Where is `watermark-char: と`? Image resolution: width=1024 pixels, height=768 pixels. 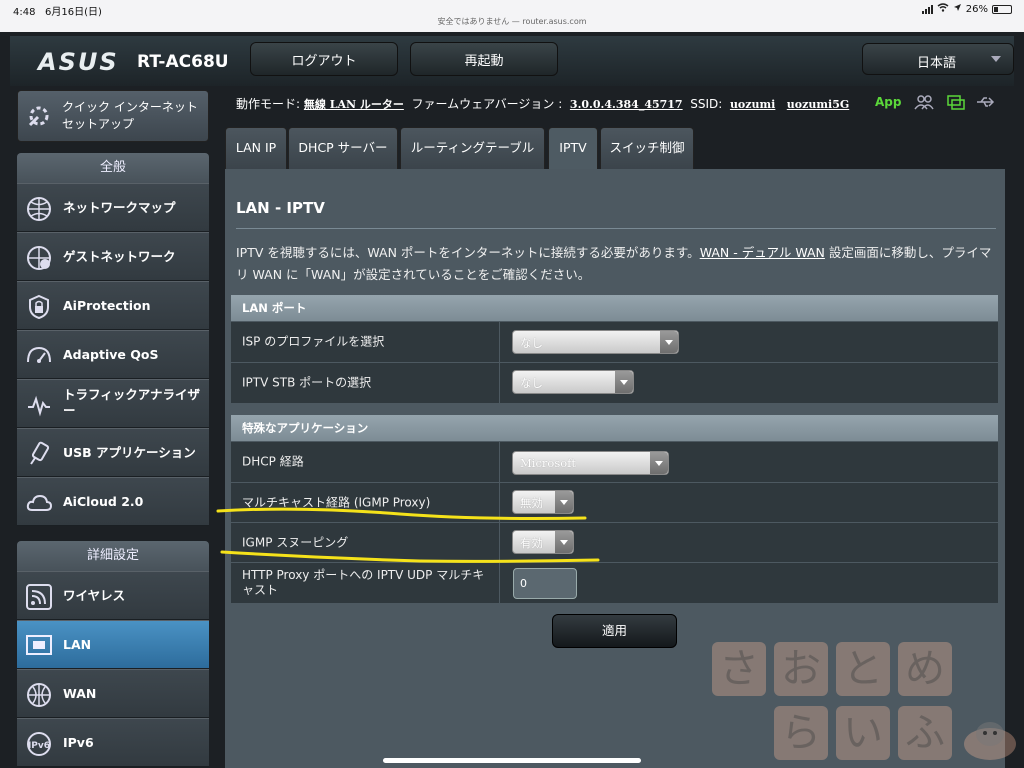
watermark-char: と is located at coordinates (863, 669).